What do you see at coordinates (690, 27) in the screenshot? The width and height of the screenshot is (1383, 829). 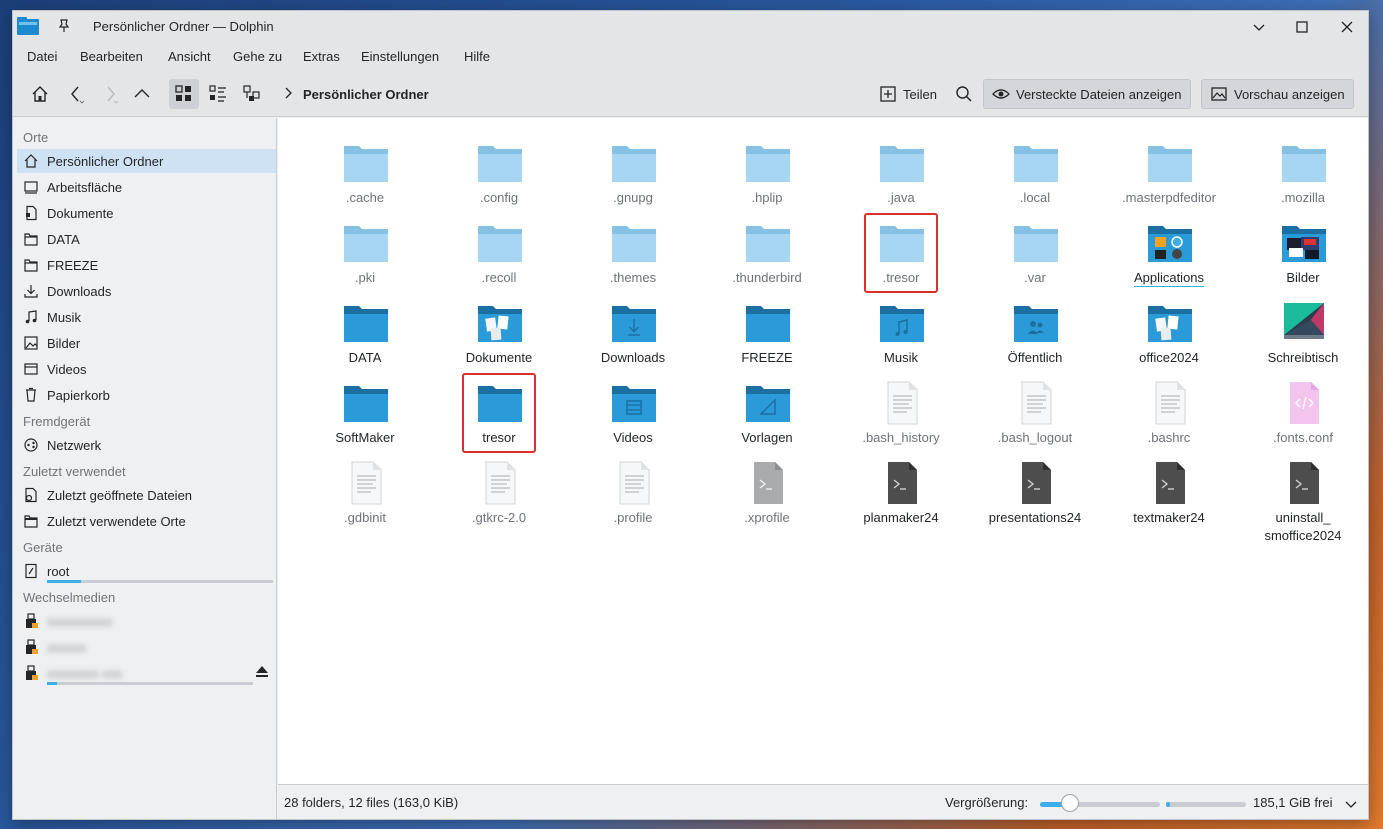 I see `title-bar: Persönlicher Ordner — Dolphin` at bounding box center [690, 27].